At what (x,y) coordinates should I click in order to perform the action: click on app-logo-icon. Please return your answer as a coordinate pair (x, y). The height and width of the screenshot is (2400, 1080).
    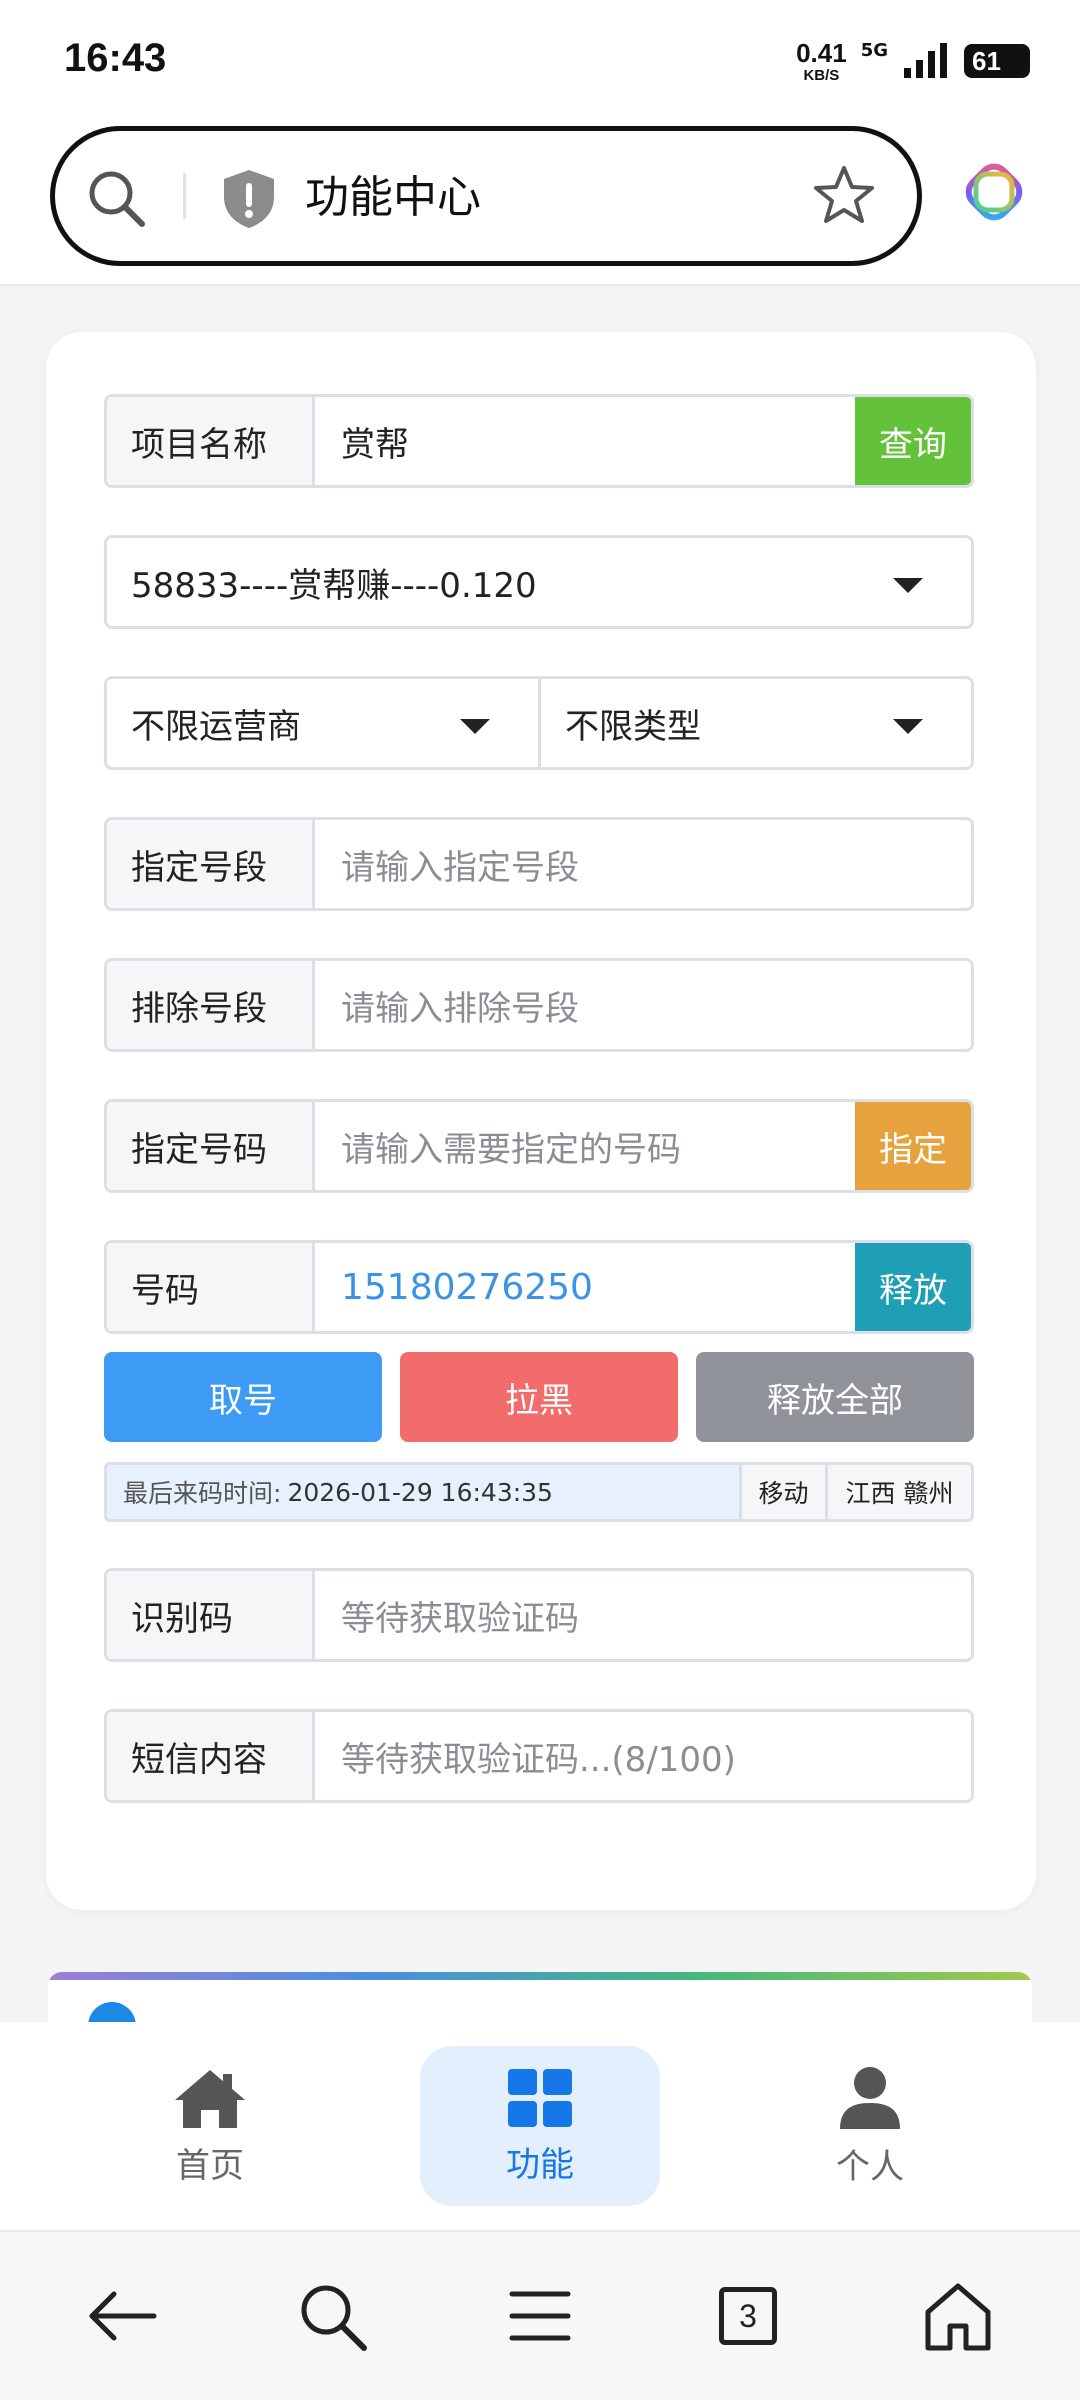
    Looking at the image, I should click on (994, 192).